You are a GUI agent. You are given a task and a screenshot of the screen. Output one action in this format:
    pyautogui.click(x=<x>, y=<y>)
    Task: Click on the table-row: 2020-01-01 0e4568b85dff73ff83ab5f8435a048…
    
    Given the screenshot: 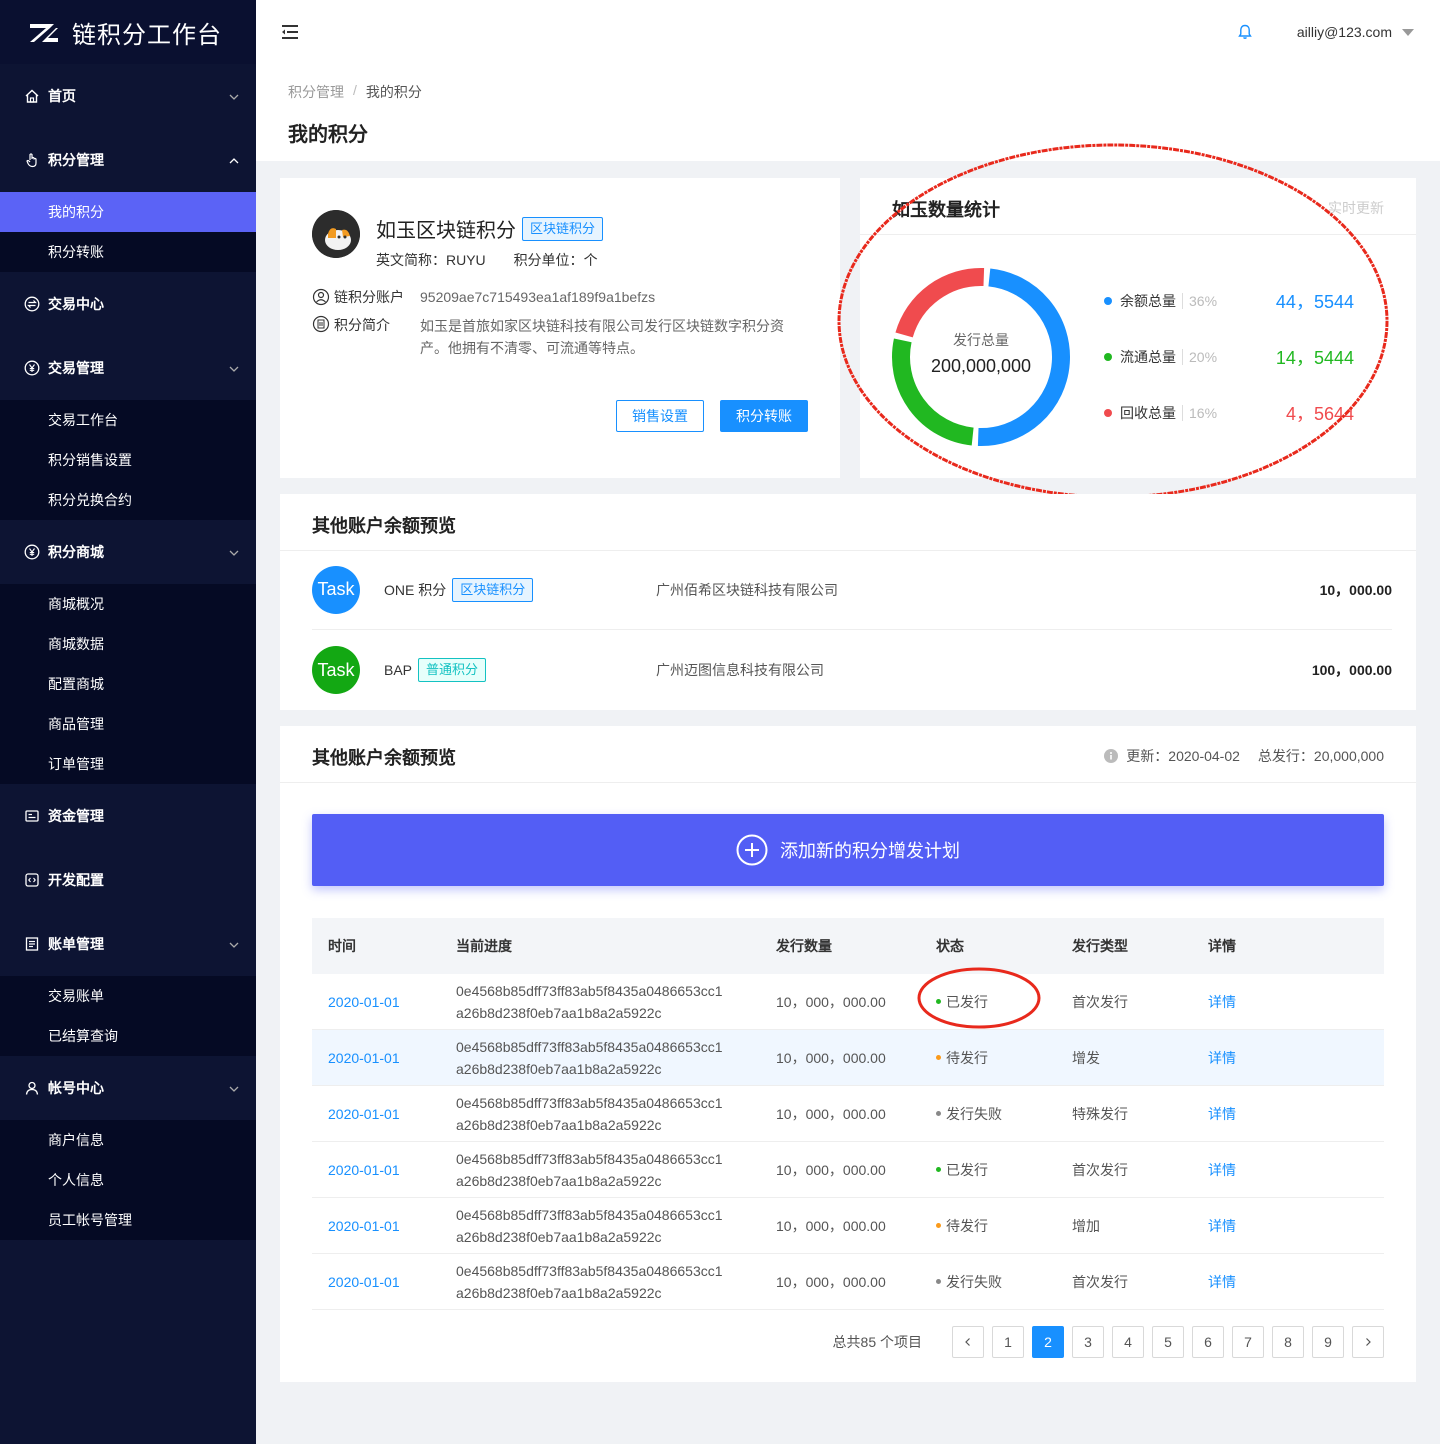 What is the action you would take?
    pyautogui.click(x=848, y=1170)
    